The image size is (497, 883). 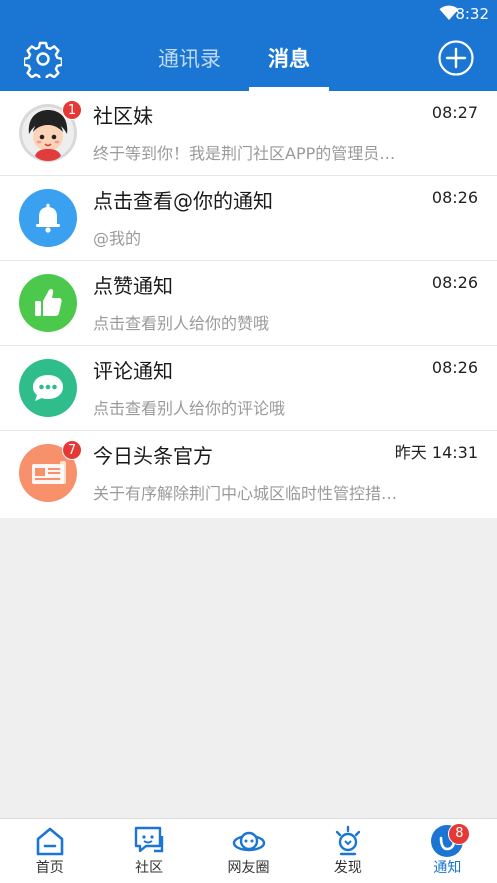 I want to click on message-preview: 点击查看别人给你的评论哦, so click(x=189, y=408).